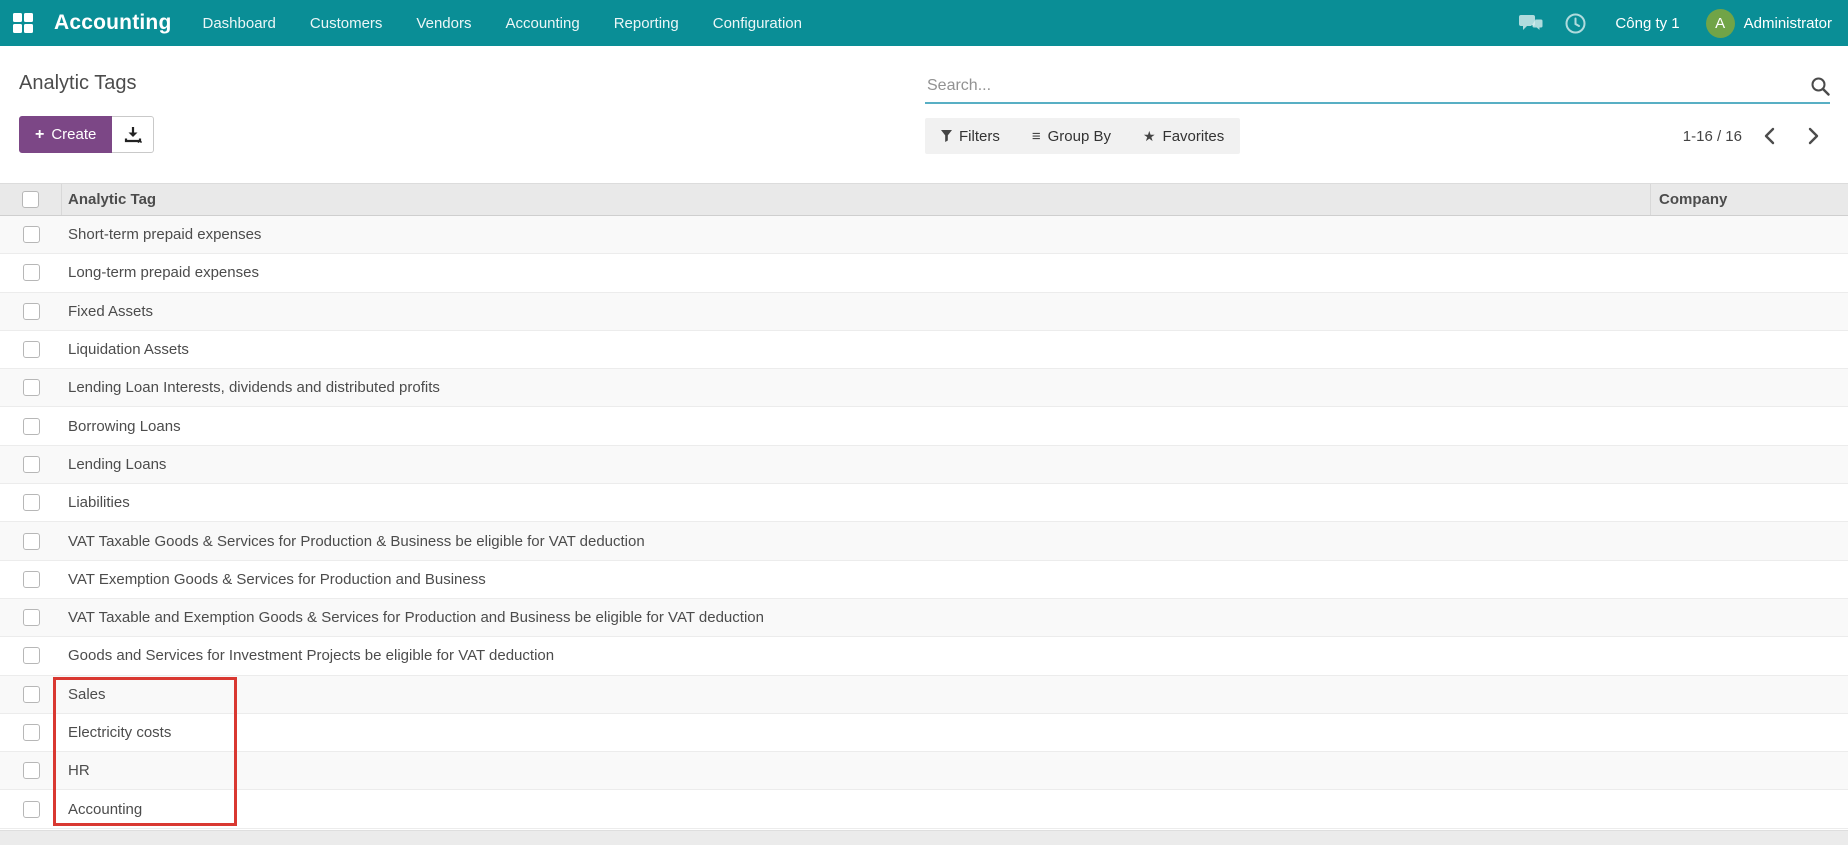 The image size is (1848, 845). I want to click on chevron-left-icon, so click(1769, 136).